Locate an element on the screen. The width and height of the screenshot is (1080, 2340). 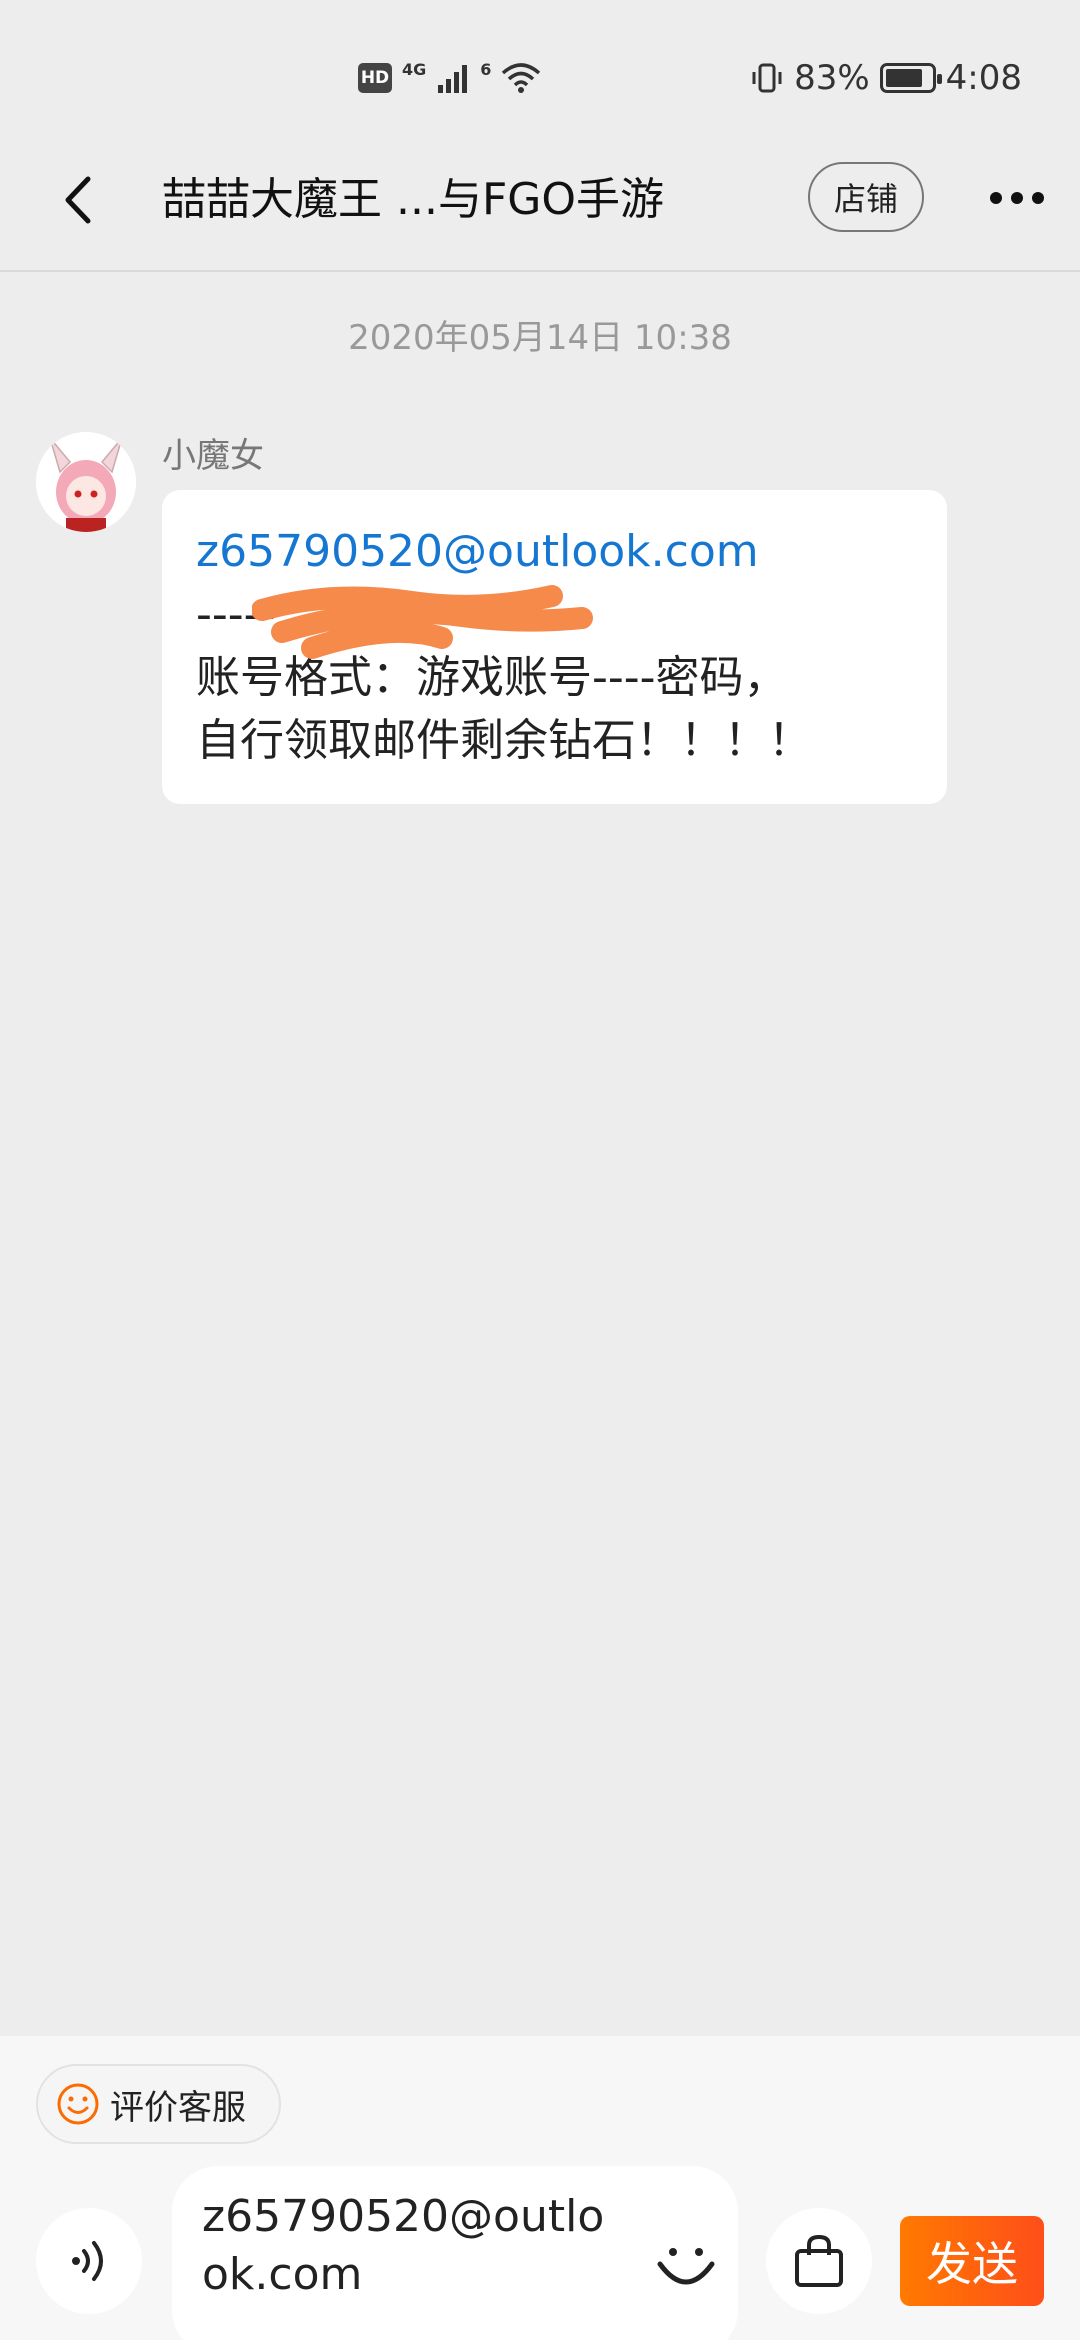
bottom-input-bar: 评价客服 z65790520@outlook.com 发送 is located at coordinates (540, 2188).